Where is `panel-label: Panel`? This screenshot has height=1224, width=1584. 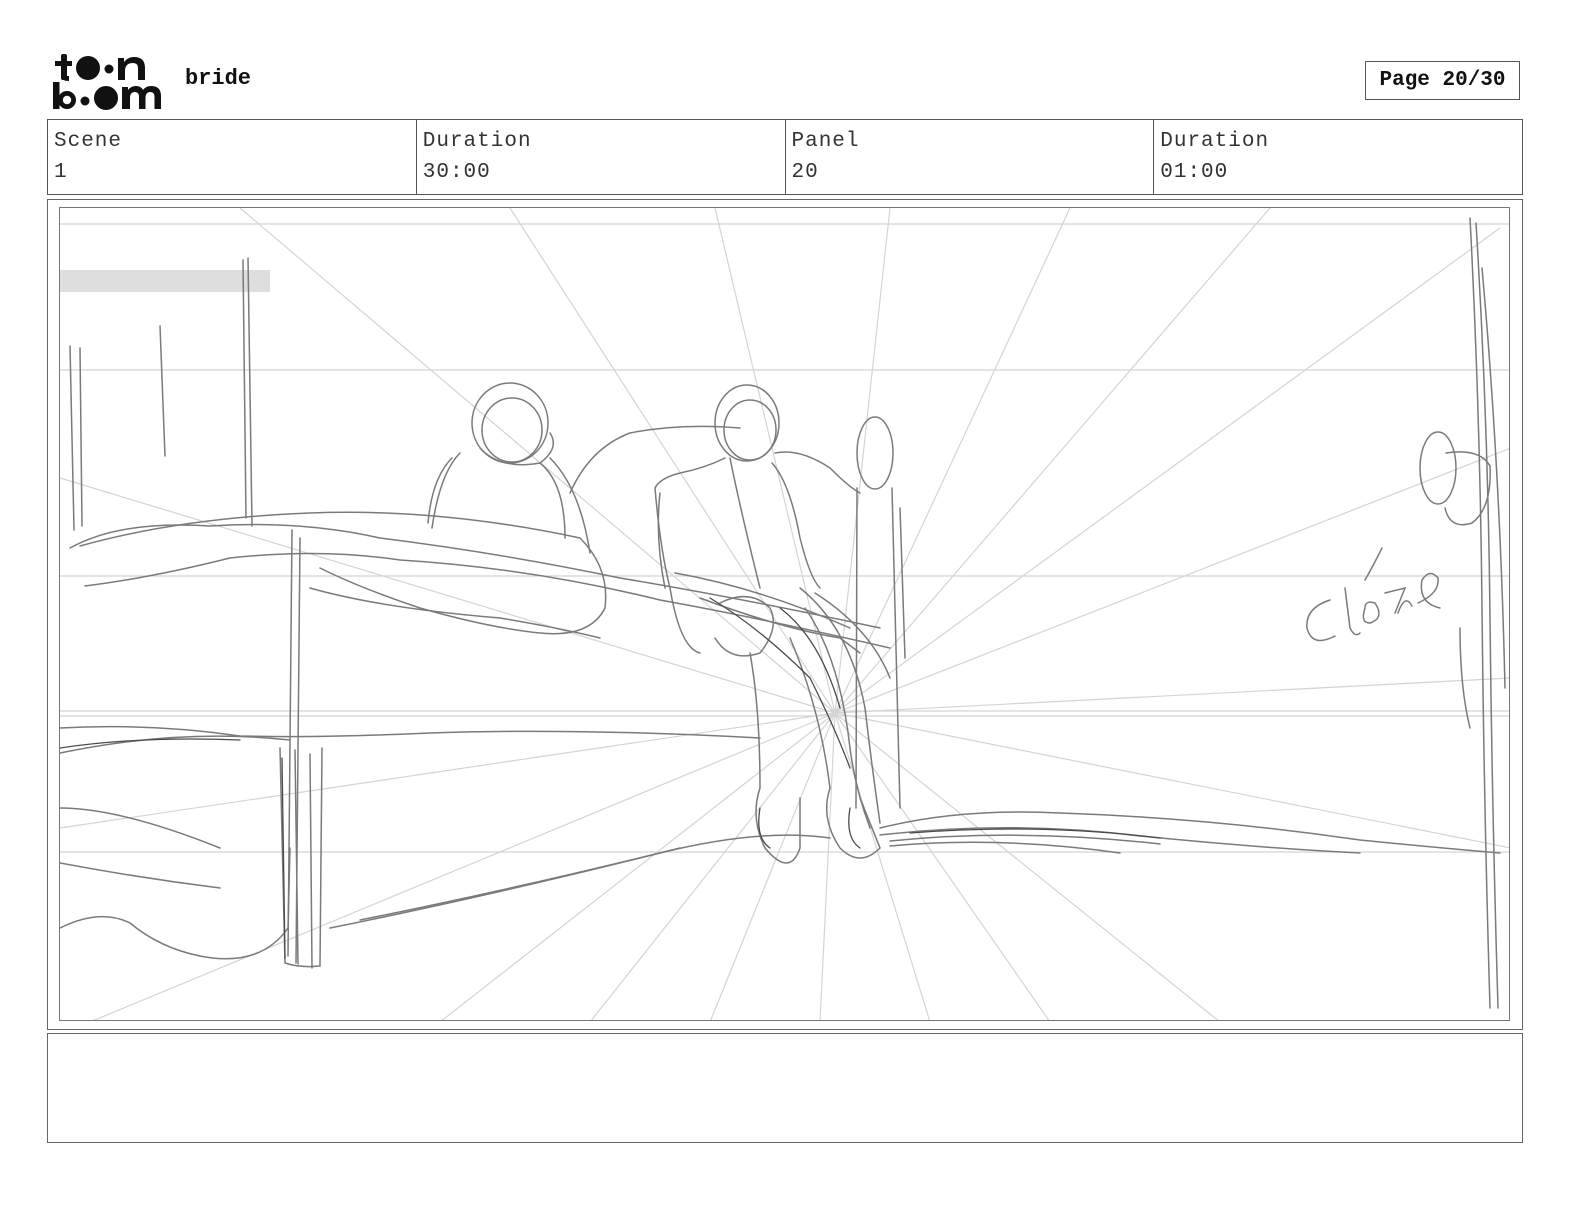 panel-label: Panel is located at coordinates (825, 141).